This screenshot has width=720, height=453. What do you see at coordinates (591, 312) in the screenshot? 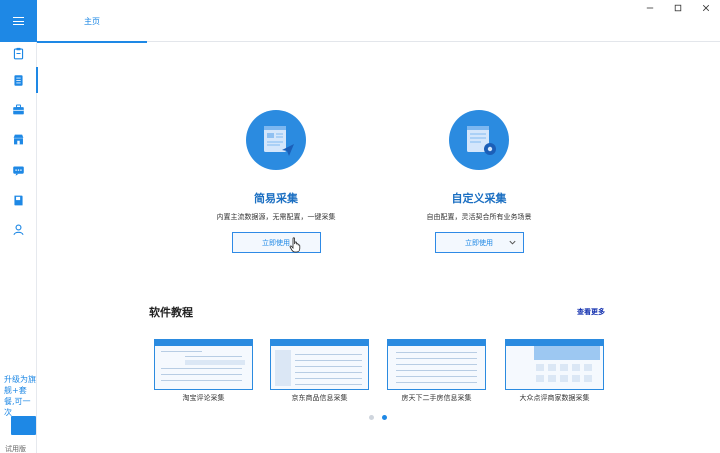
I see `see-more-link: 查看更多` at bounding box center [591, 312].